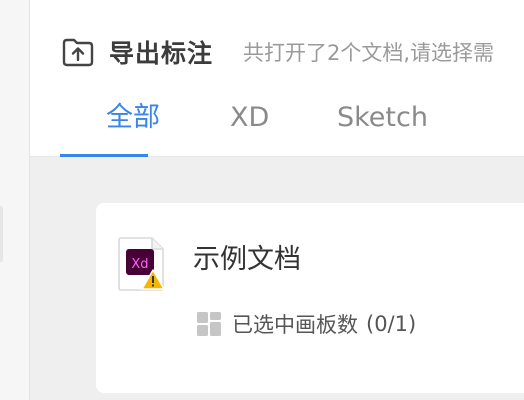 The image size is (524, 400). I want to click on active-tab-indicator, so click(104, 155).